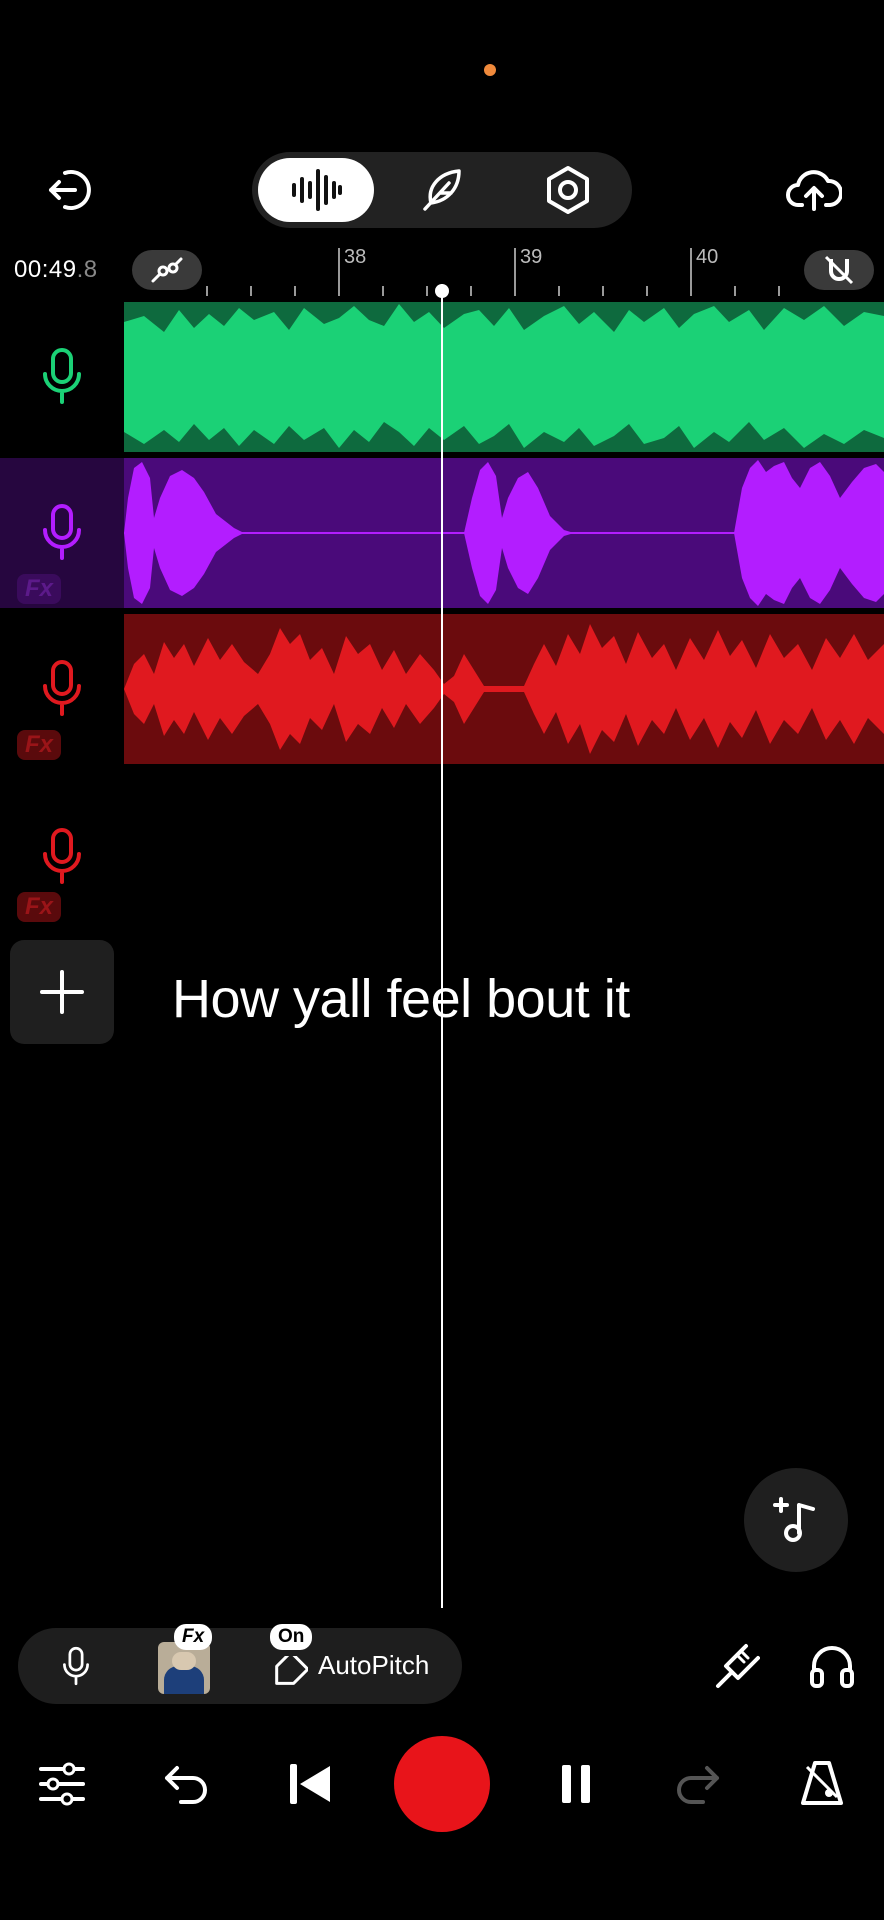 Image resolution: width=884 pixels, height=1920 pixels. What do you see at coordinates (442, 291) in the screenshot?
I see `playhead-handle` at bounding box center [442, 291].